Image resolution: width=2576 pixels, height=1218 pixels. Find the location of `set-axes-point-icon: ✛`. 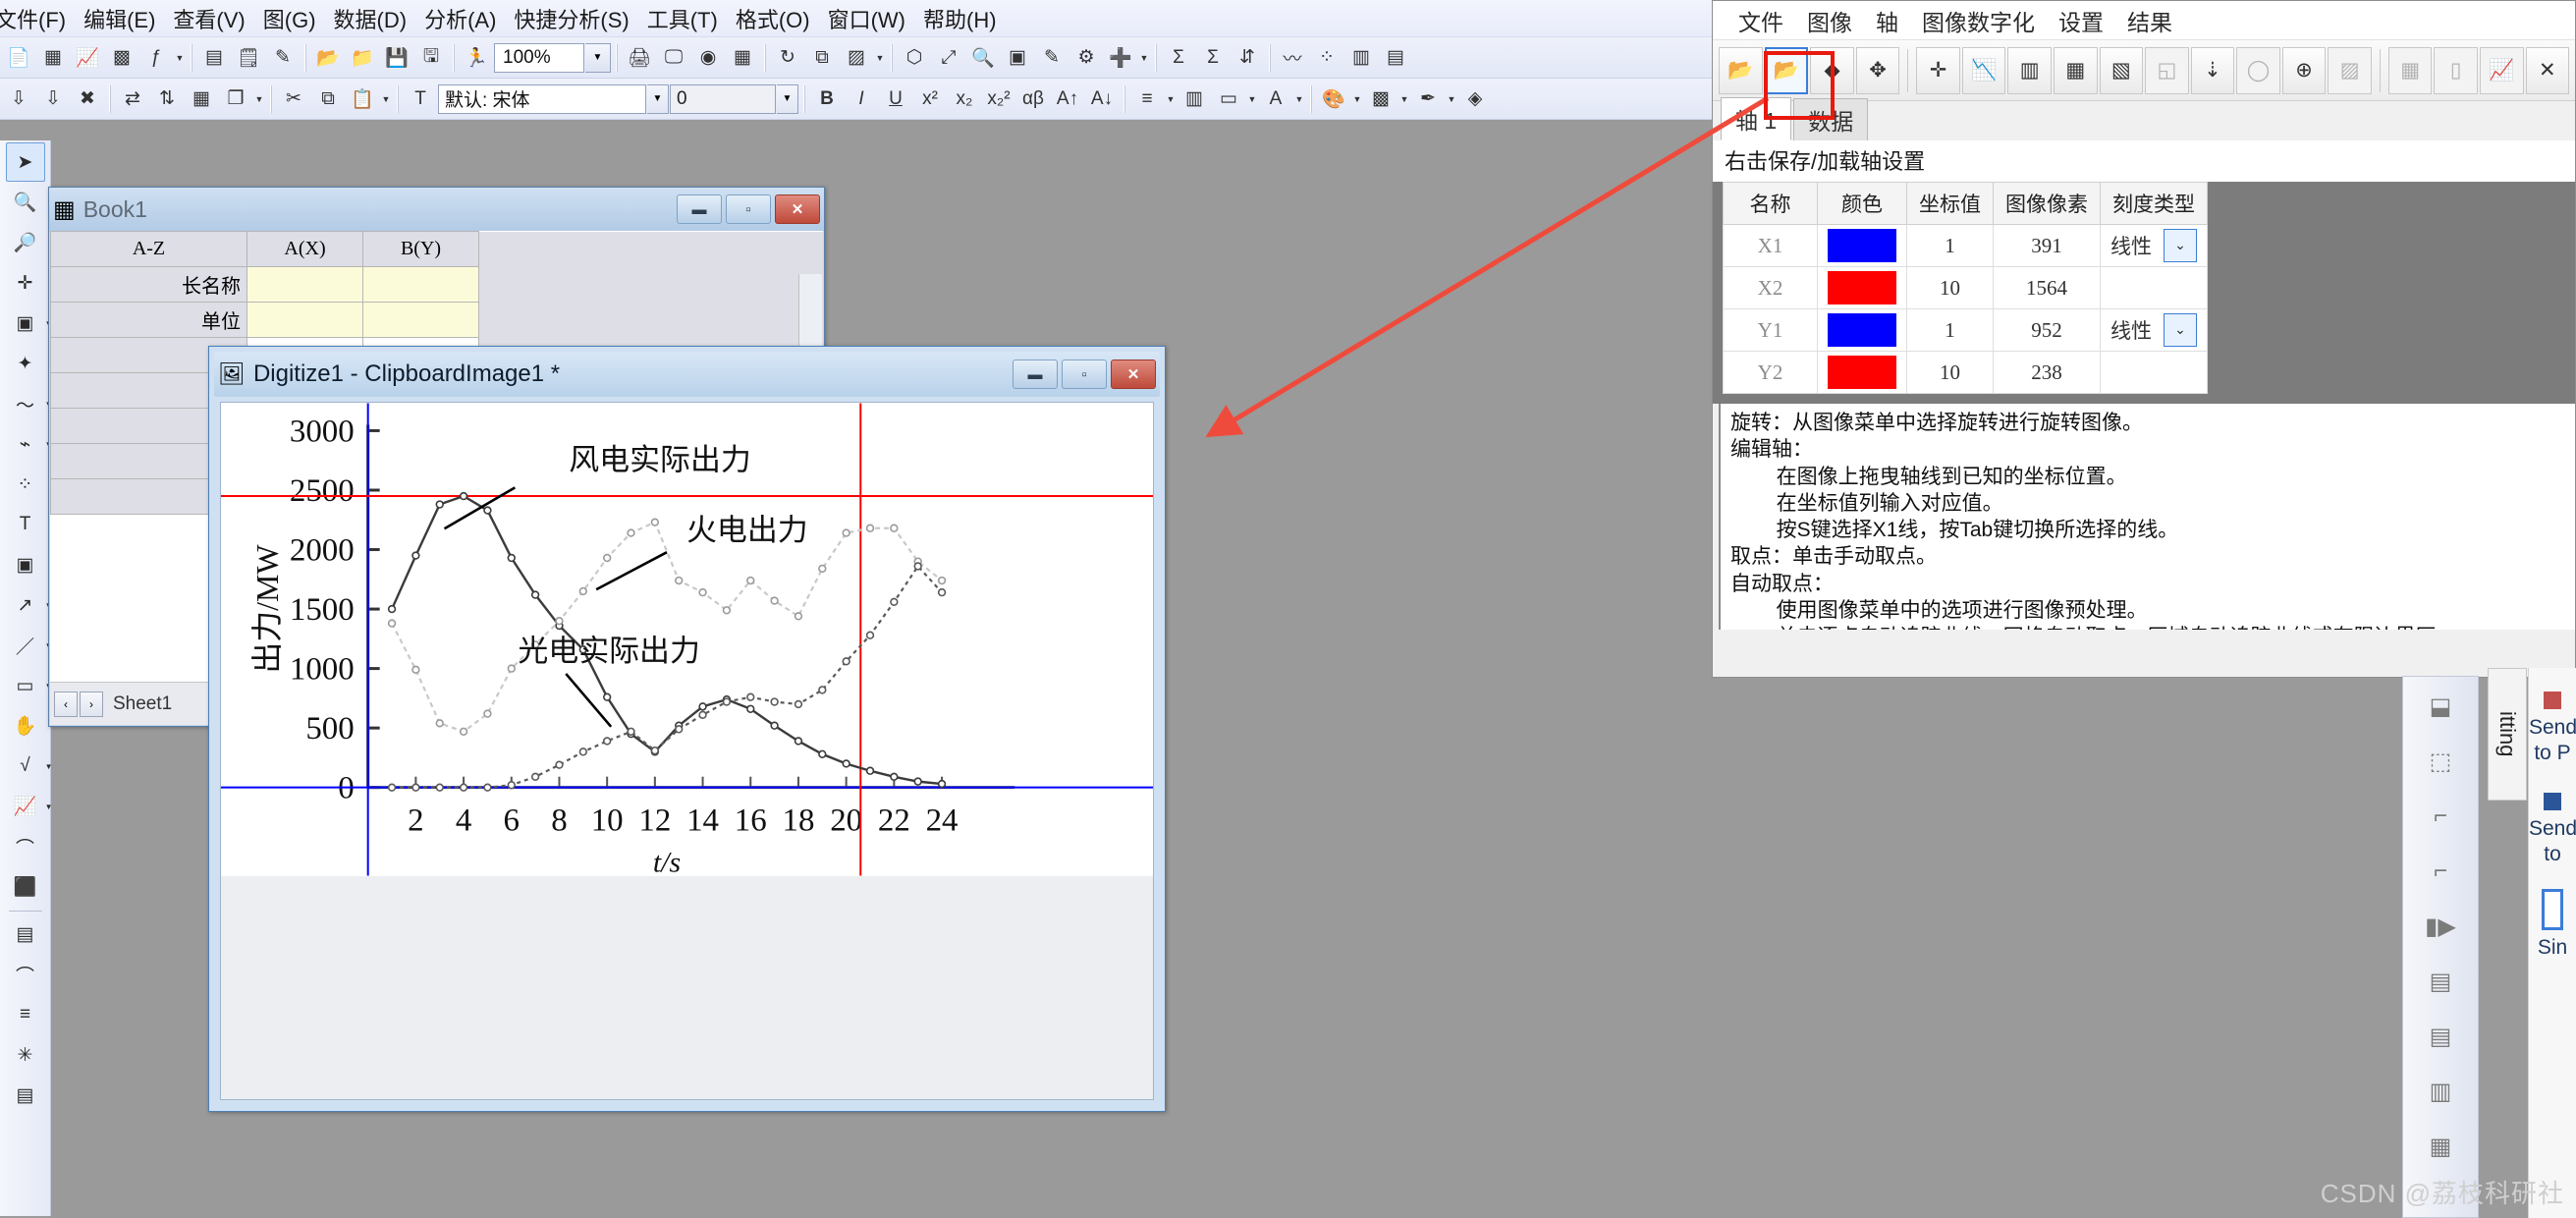

set-axes-point-icon: ✛ is located at coordinates (1938, 70).